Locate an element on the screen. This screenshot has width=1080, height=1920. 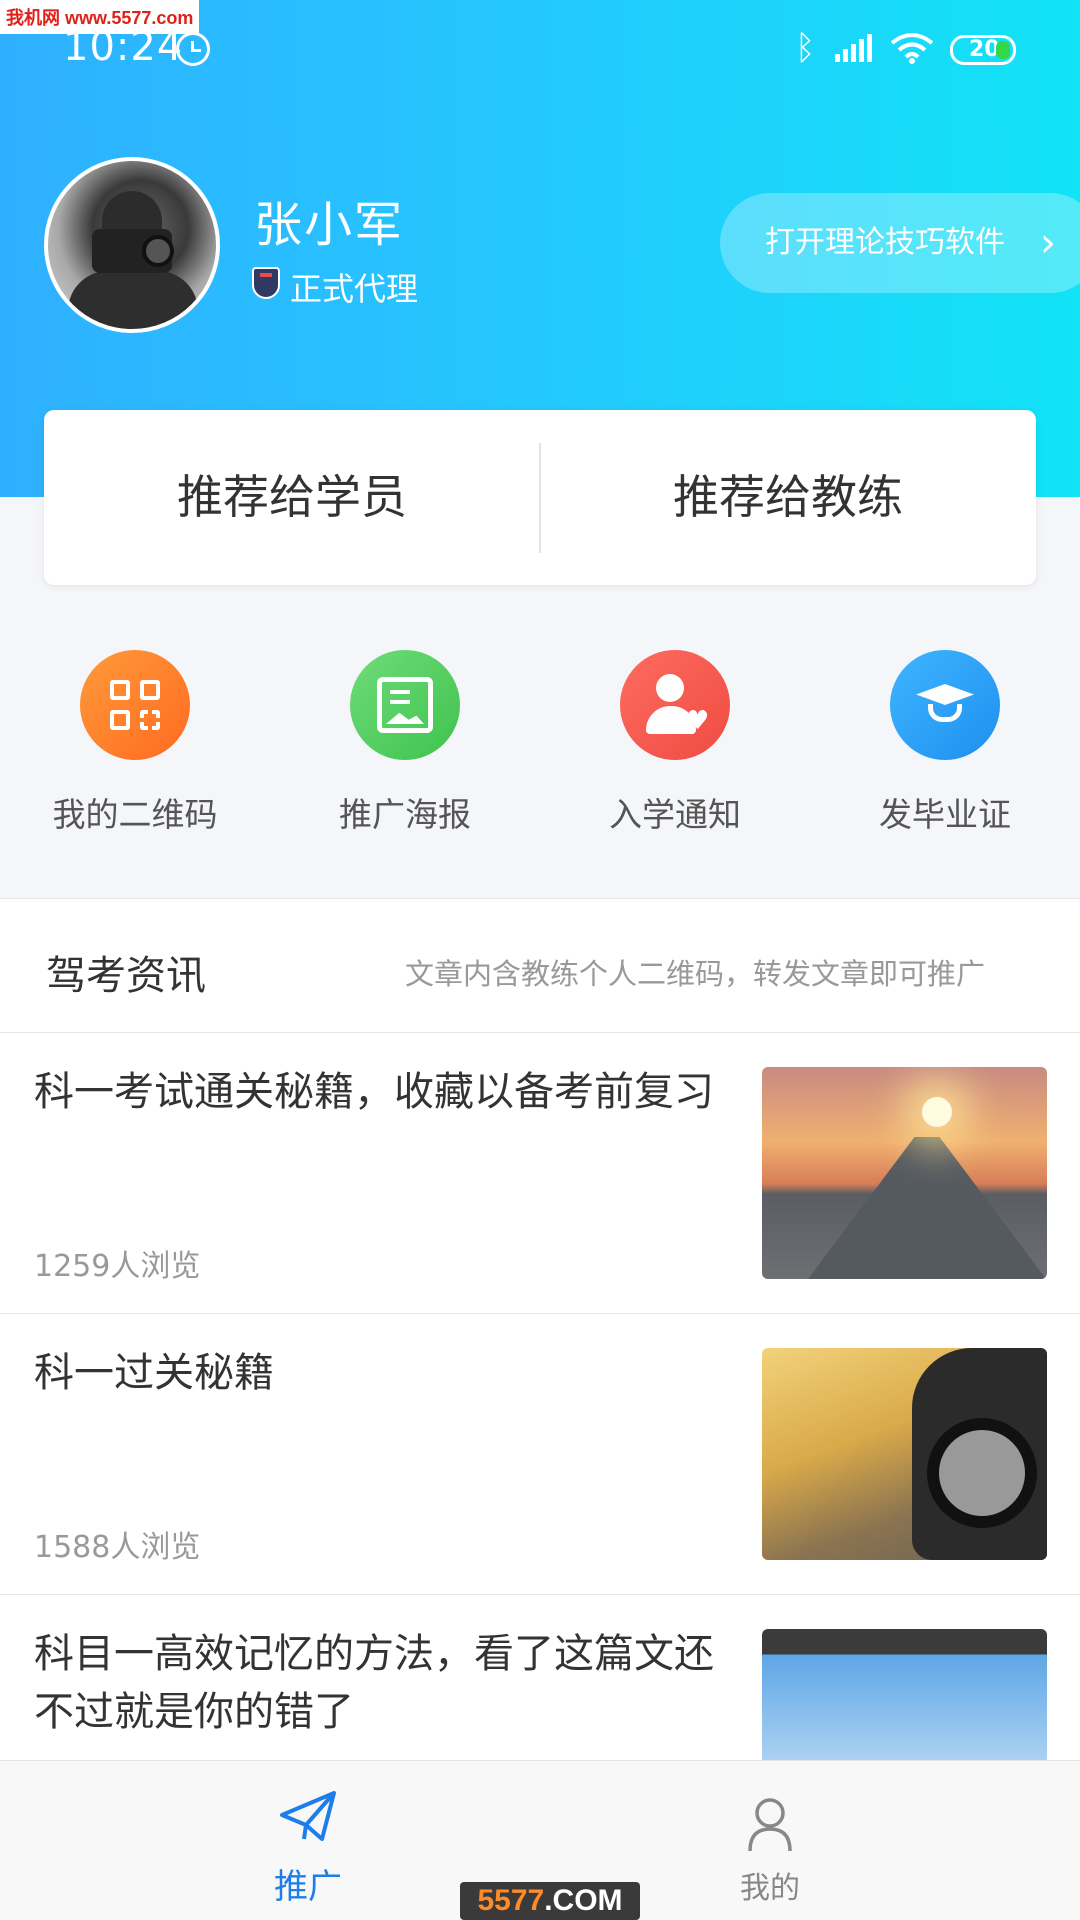
poster-icon is located at coordinates (405, 705).